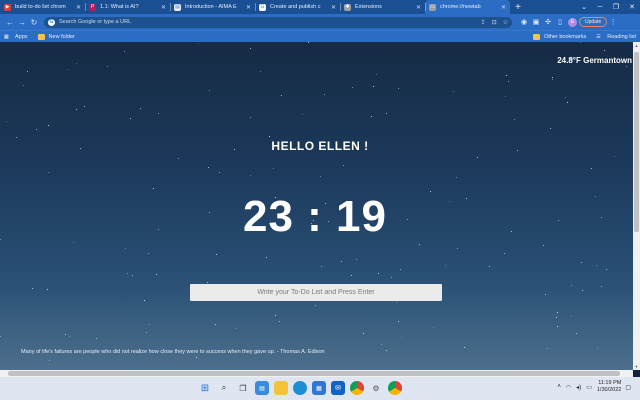 The height and width of the screenshot is (400, 640). What do you see at coordinates (376, 388) in the screenshot?
I see `settings-gear-icon: ⚙` at bounding box center [376, 388].